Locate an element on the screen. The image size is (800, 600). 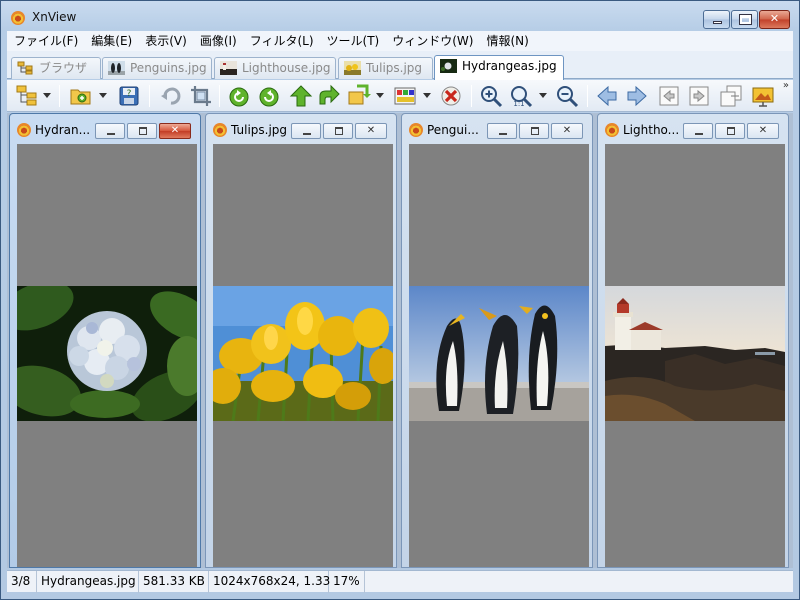
menu-view: 表示(V) is located at coordinates (165, 41).